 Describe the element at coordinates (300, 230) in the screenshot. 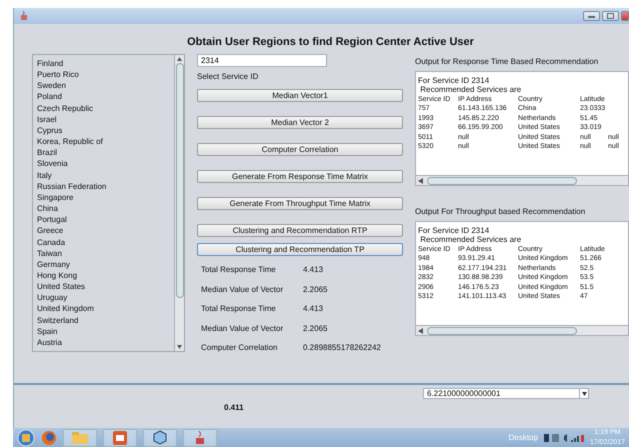

I see `action-button: Clustering and Recommendation RTP` at that location.